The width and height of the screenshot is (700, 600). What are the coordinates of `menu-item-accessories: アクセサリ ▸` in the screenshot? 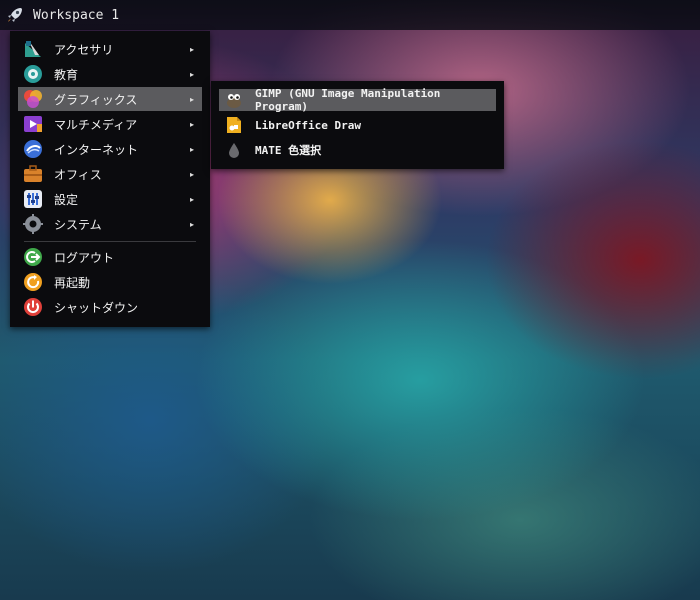 It's located at (110, 49).